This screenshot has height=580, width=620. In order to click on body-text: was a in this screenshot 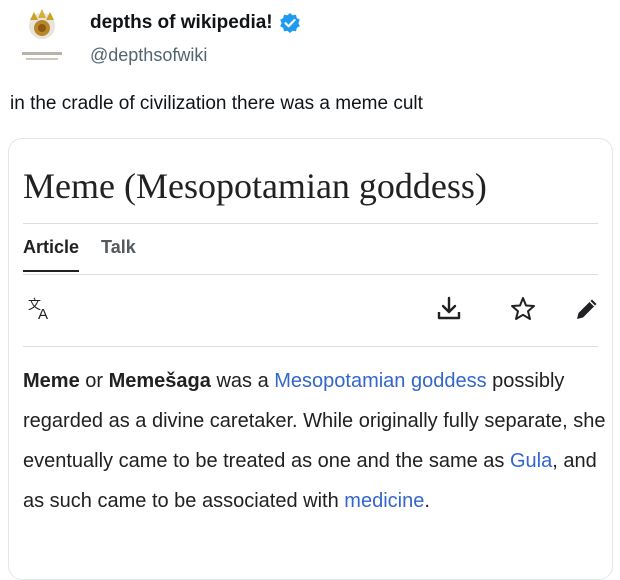, I will do `click(242, 381)`.